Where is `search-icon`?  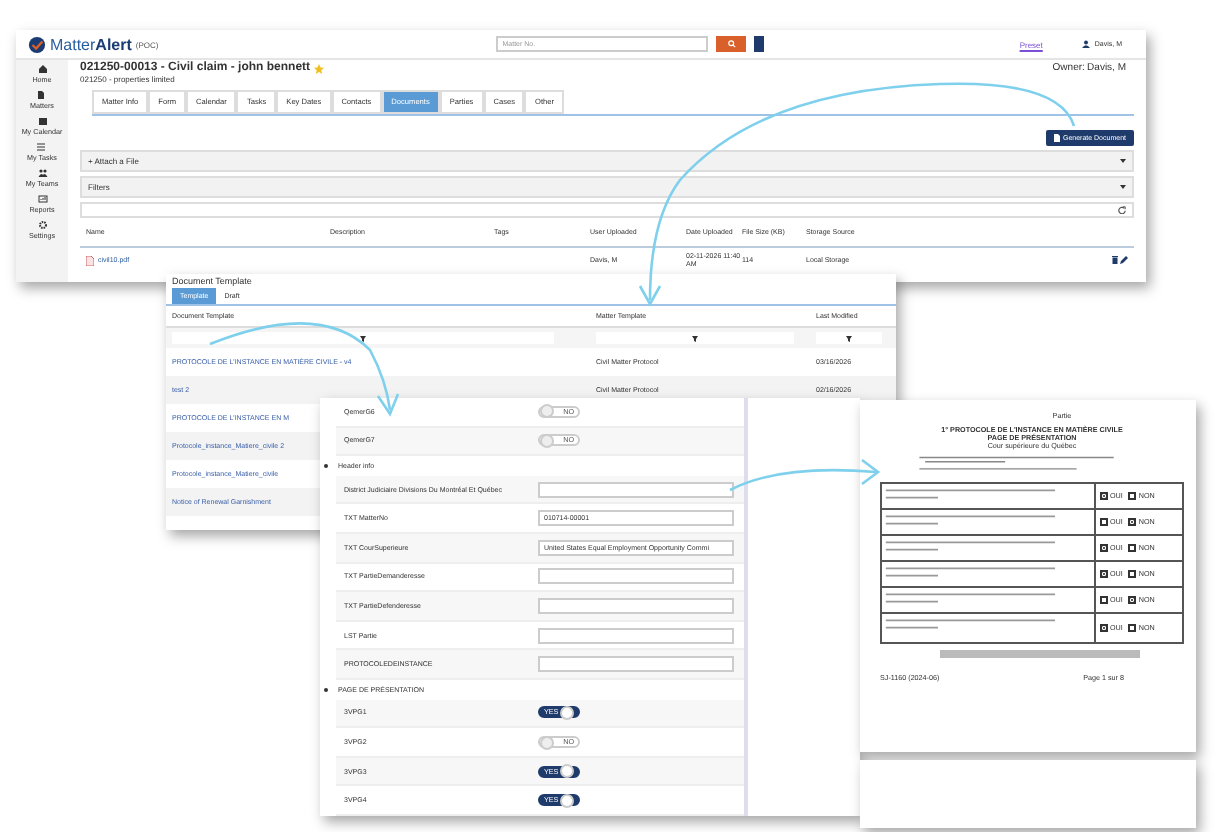 search-icon is located at coordinates (731, 44).